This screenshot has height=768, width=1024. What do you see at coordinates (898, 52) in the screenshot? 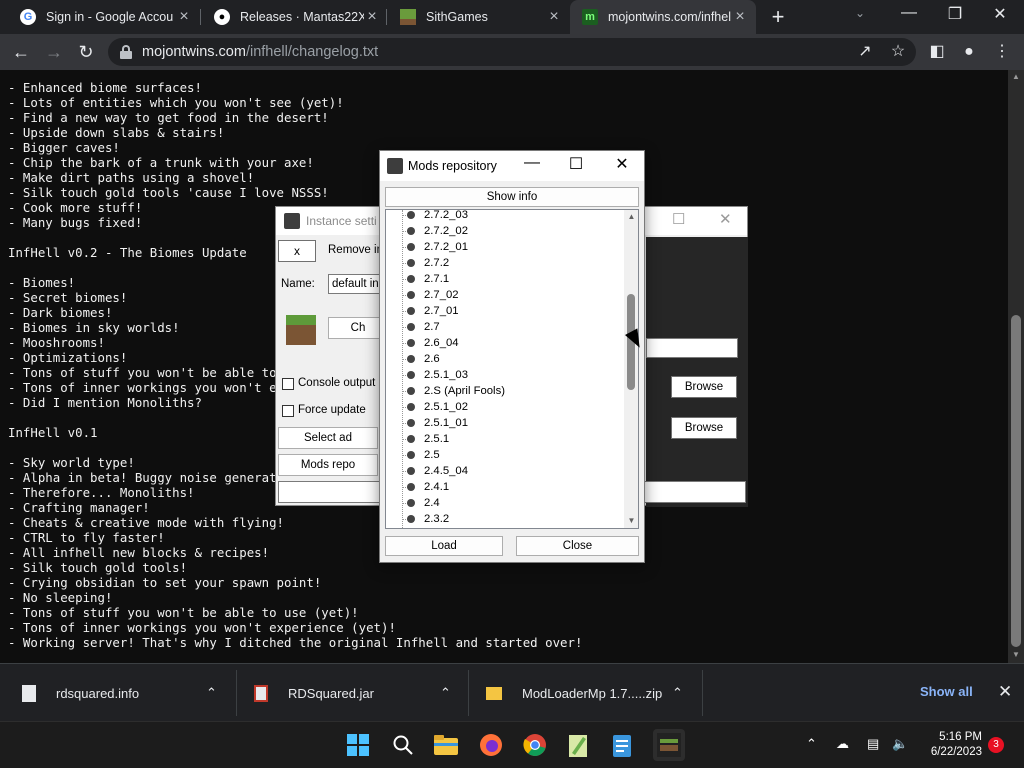
I see `bookmark-star-icon: ☆` at bounding box center [898, 52].